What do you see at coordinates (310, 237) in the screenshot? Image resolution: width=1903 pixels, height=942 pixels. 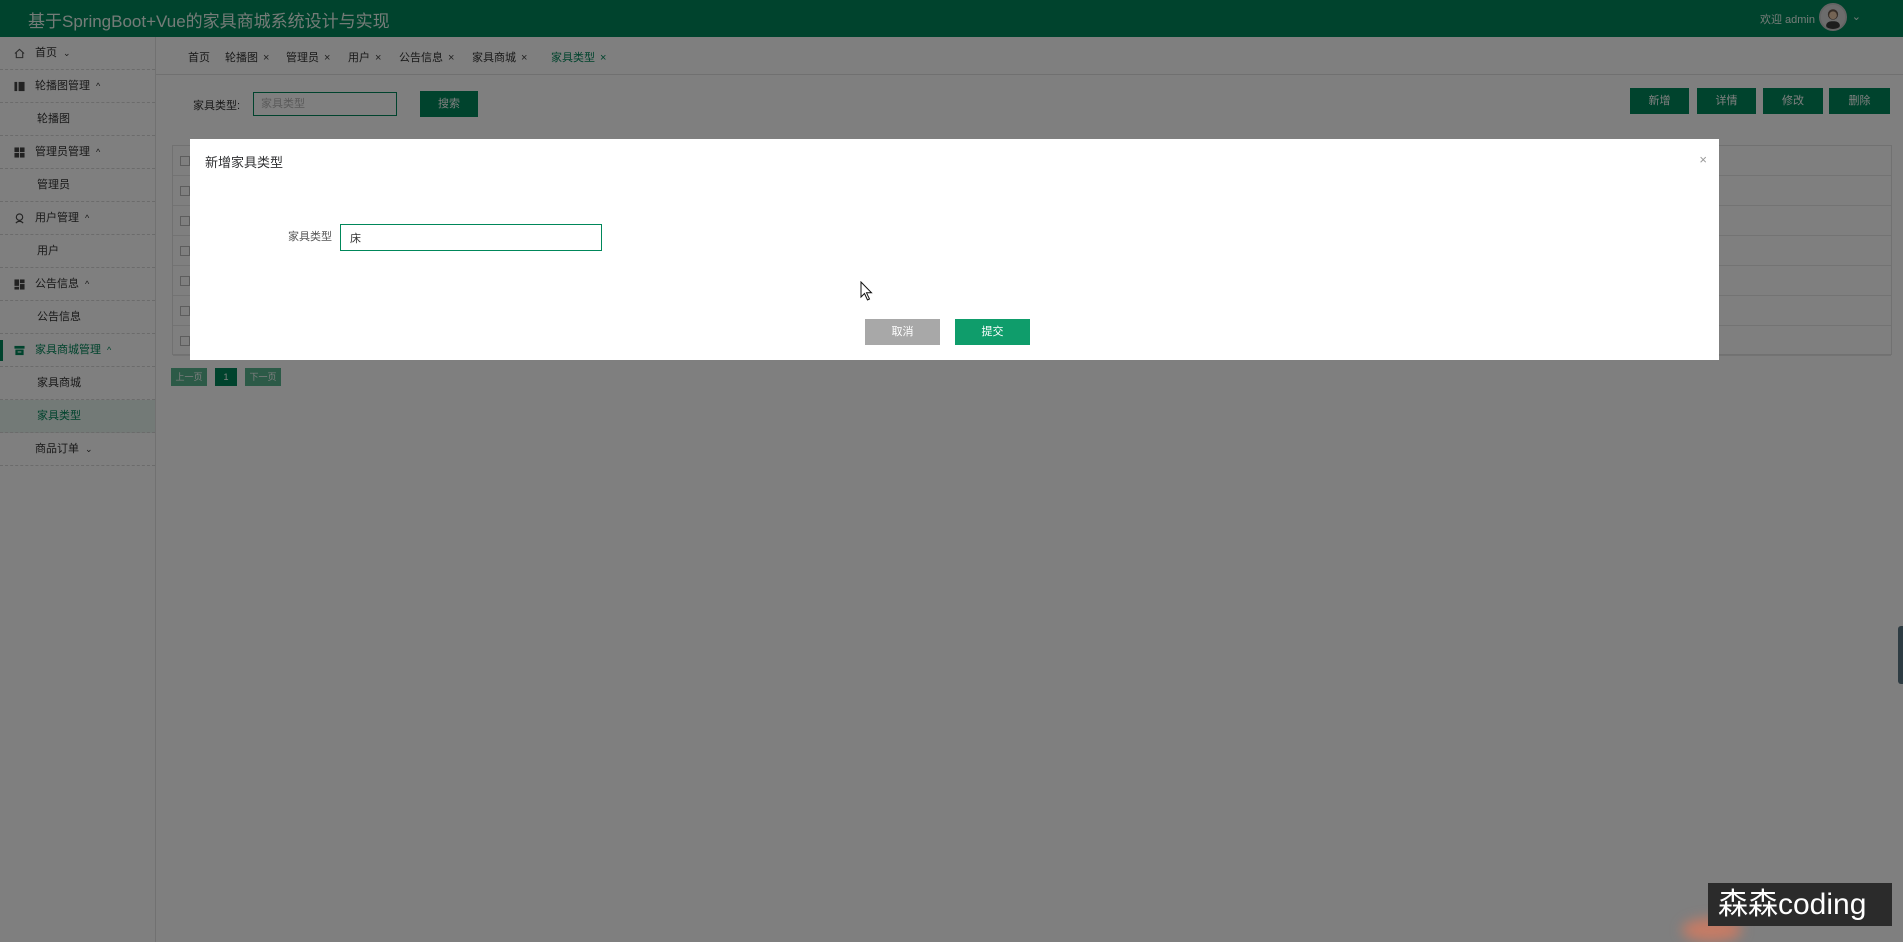 I see `furniture-type-label: 家具类型` at bounding box center [310, 237].